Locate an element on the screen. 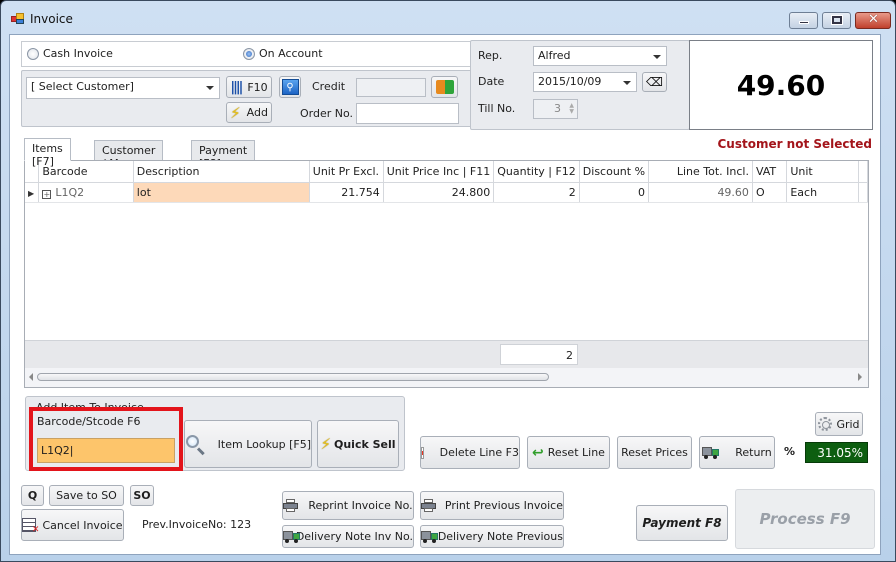 The image size is (896, 562). swap-button is located at coordinates (444, 87).